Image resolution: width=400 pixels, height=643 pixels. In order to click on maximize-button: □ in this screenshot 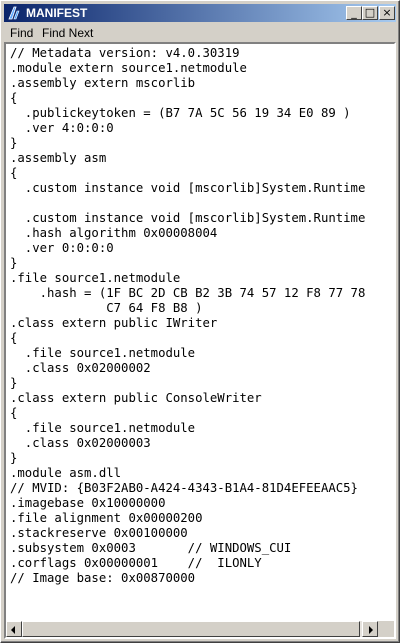, I will do `click(370, 13)`.